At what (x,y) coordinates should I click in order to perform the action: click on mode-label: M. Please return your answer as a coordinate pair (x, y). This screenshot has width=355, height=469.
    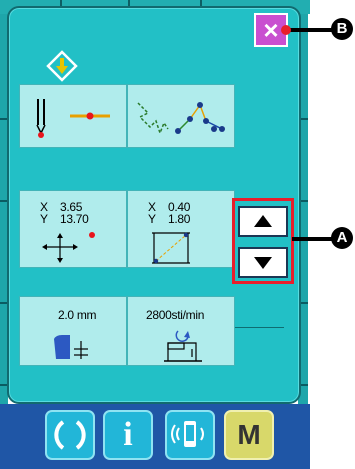
    Looking at the image, I should click on (249, 434).